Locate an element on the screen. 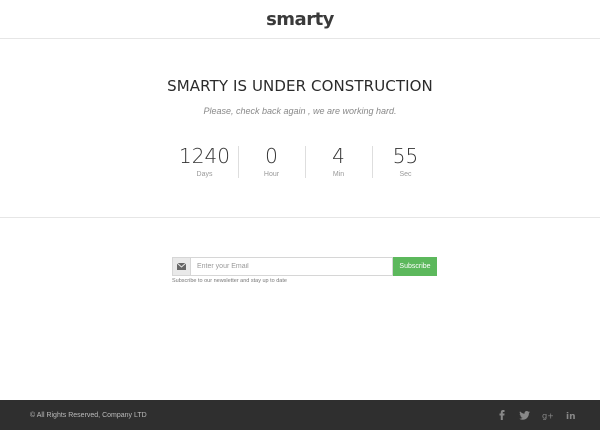 This screenshot has width=600, height=430. svg-text: in is located at coordinates (571, 416).